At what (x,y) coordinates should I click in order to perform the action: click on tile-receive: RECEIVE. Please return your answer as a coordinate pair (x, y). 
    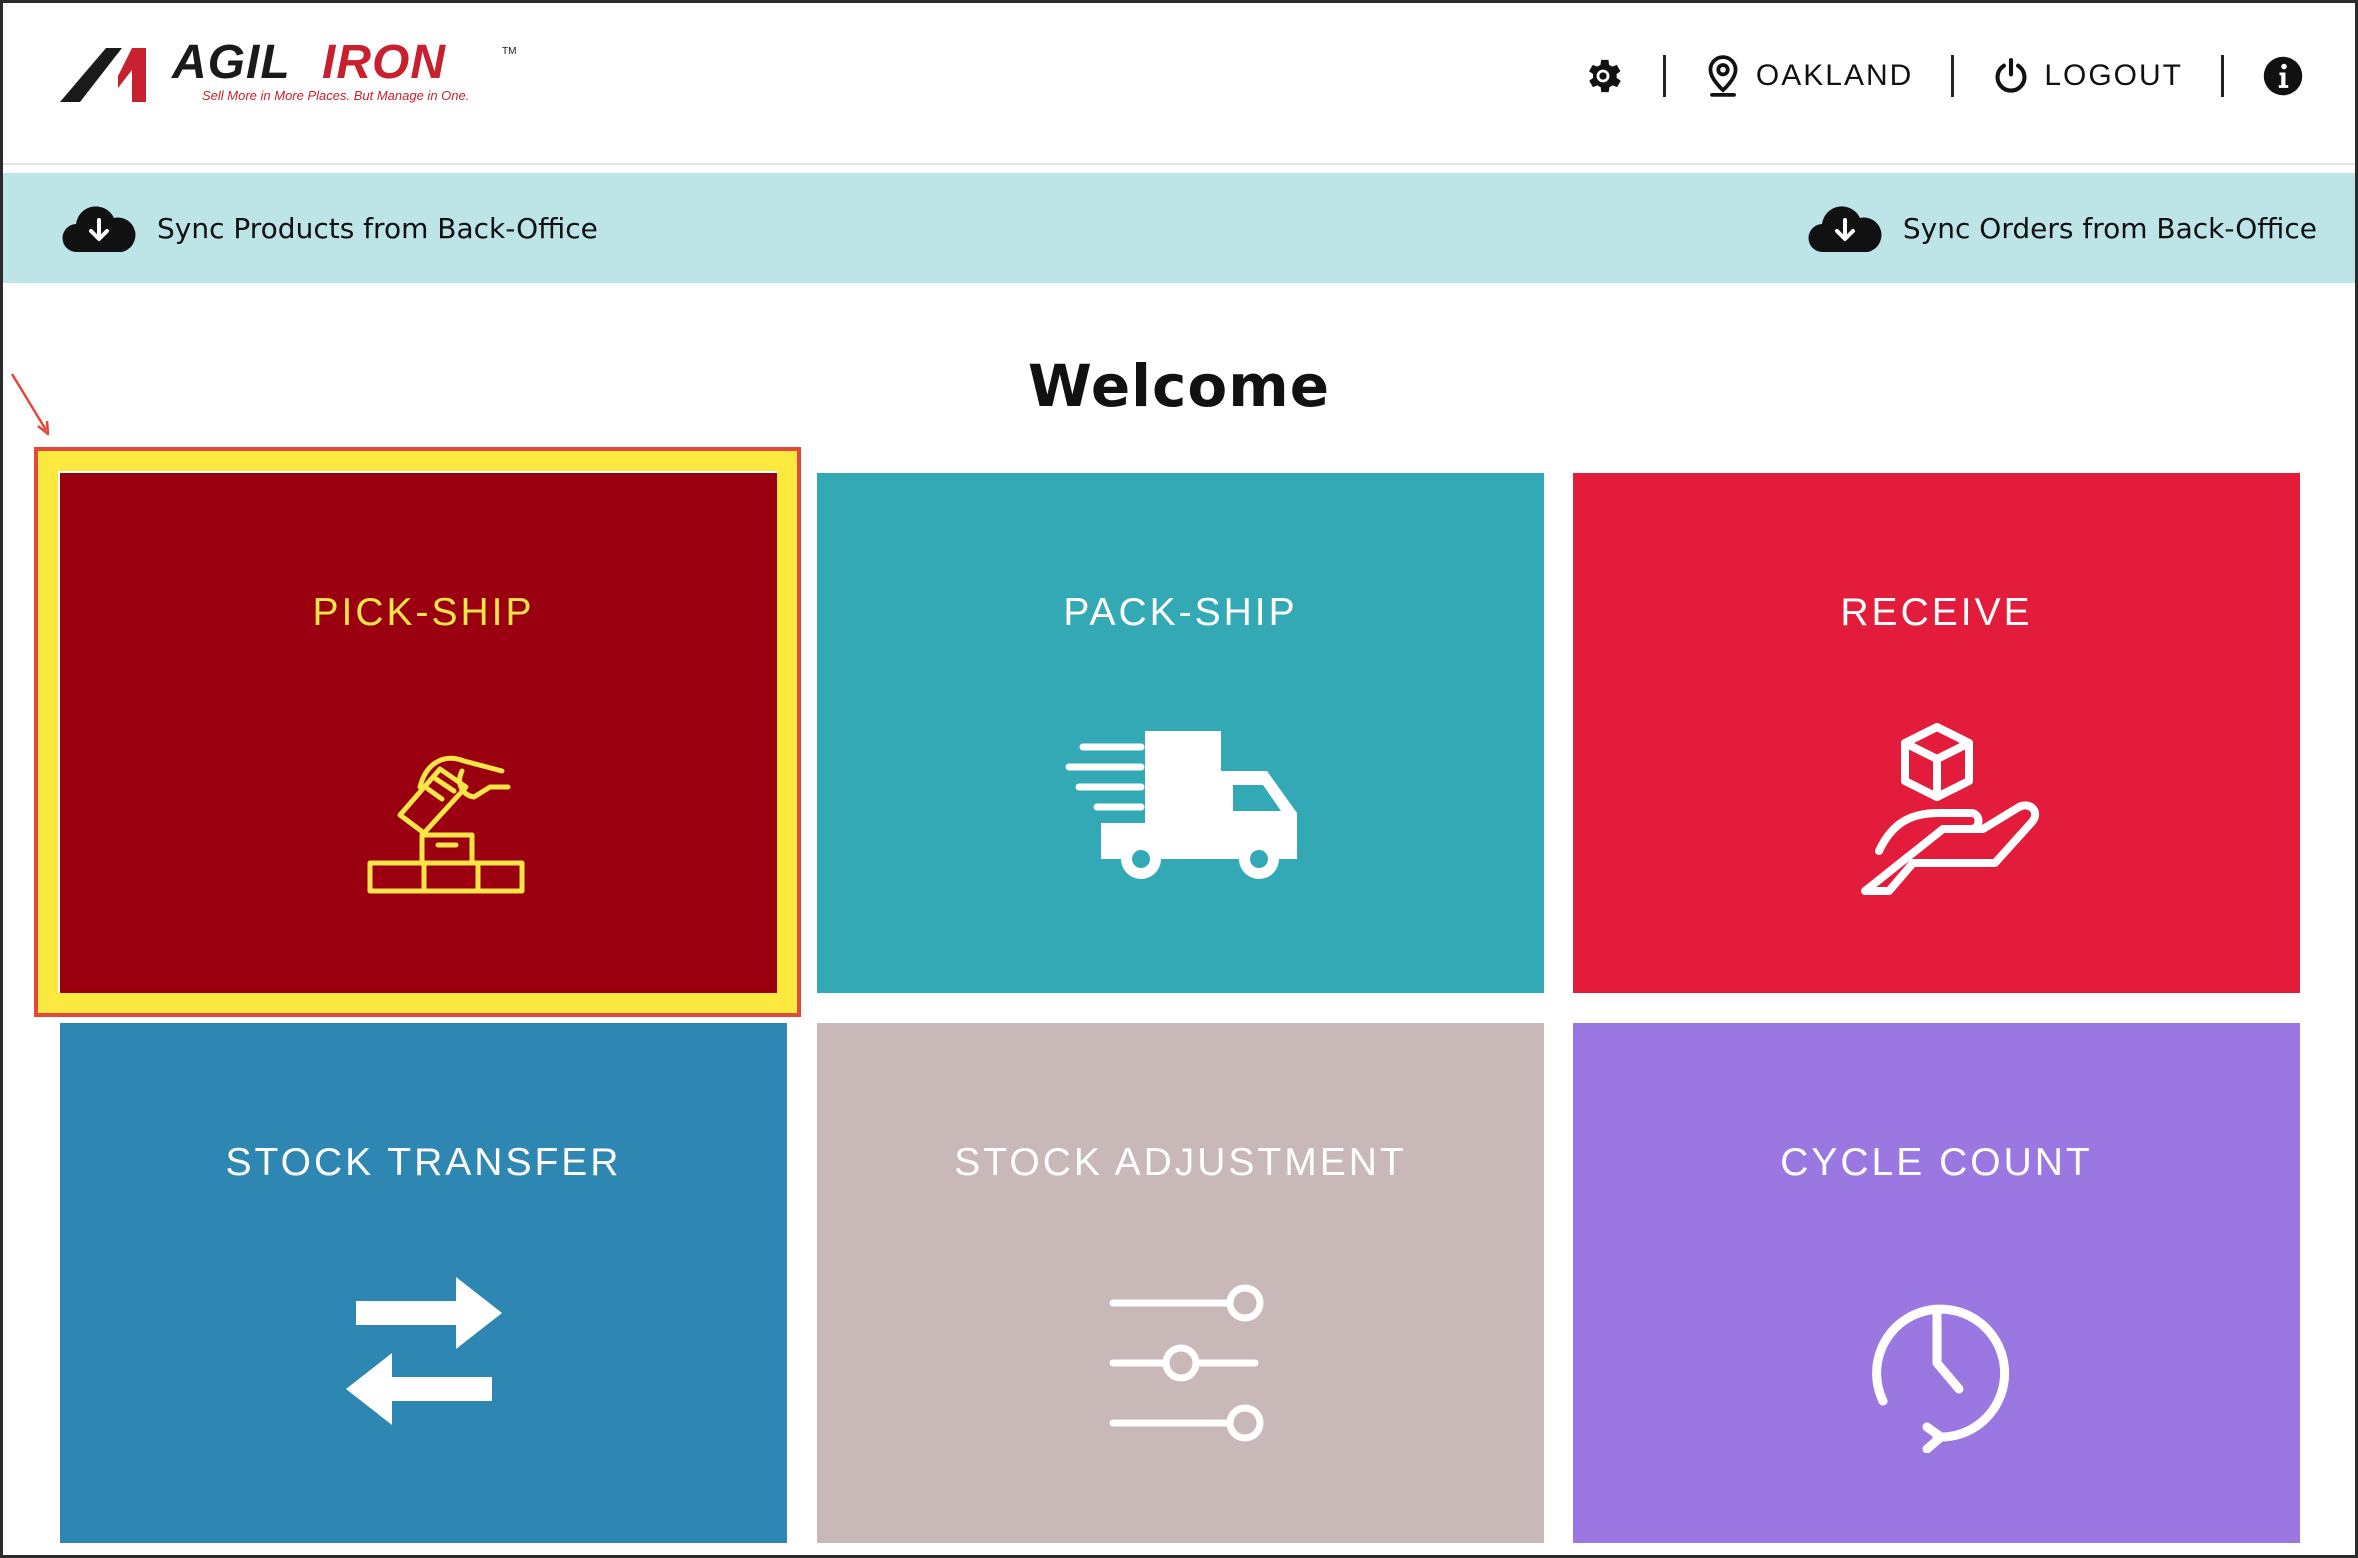
    Looking at the image, I should click on (1936, 733).